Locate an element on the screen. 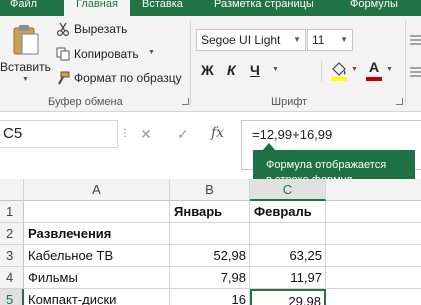 The height and width of the screenshot is (305, 421). font-family-select: Segoe UI Light ▼ is located at coordinates (251, 40).